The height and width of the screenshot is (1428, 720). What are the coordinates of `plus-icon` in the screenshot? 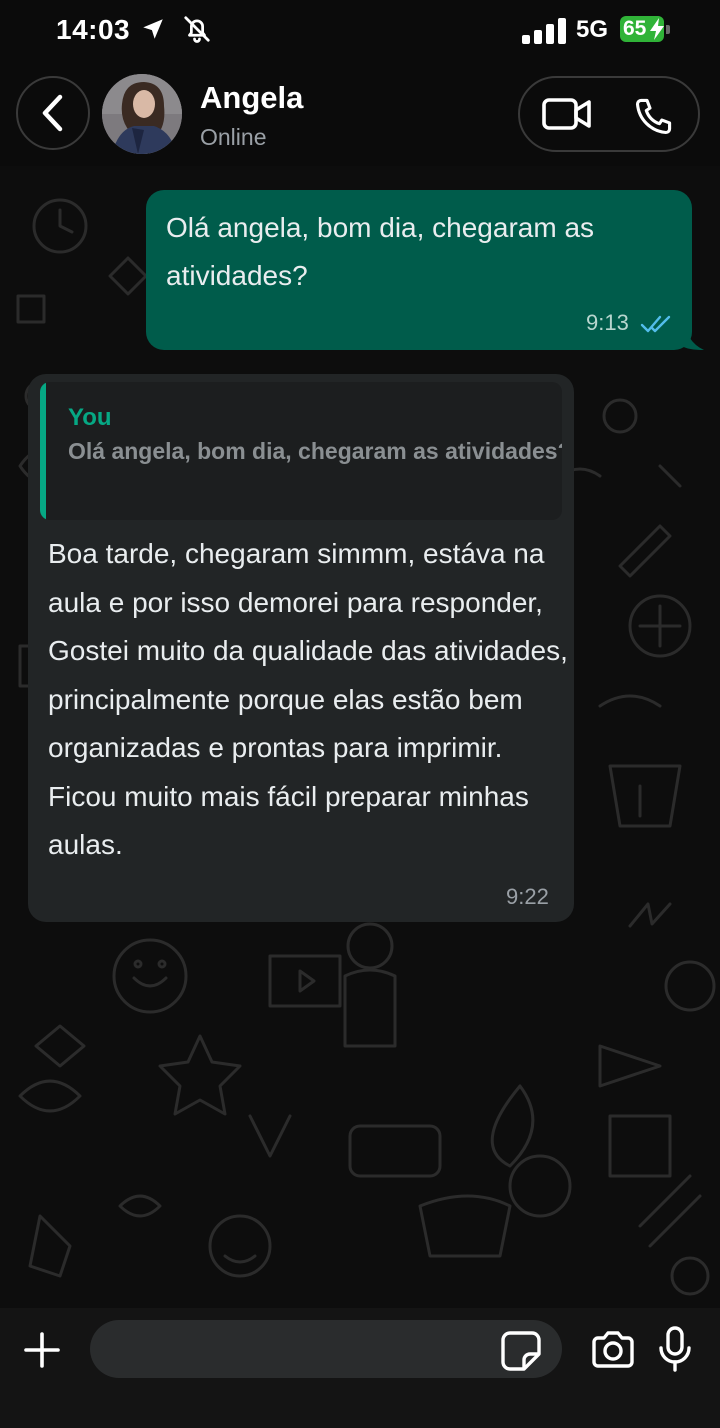 It's located at (42, 1350).